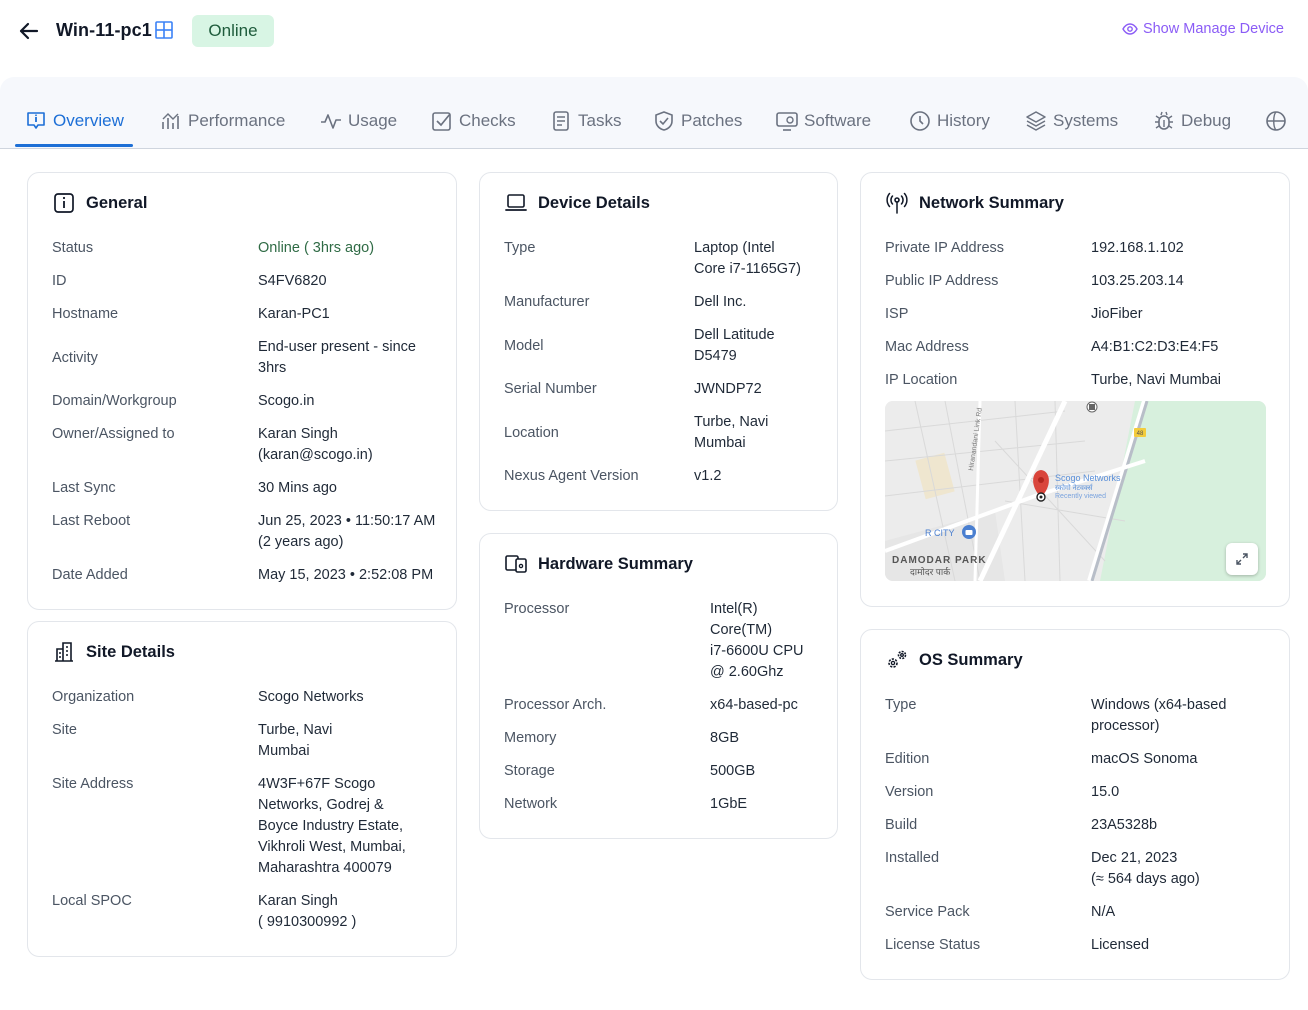 The width and height of the screenshot is (1308, 1010). Describe the element at coordinates (516, 564) in the screenshot. I see `devices-icon` at that location.